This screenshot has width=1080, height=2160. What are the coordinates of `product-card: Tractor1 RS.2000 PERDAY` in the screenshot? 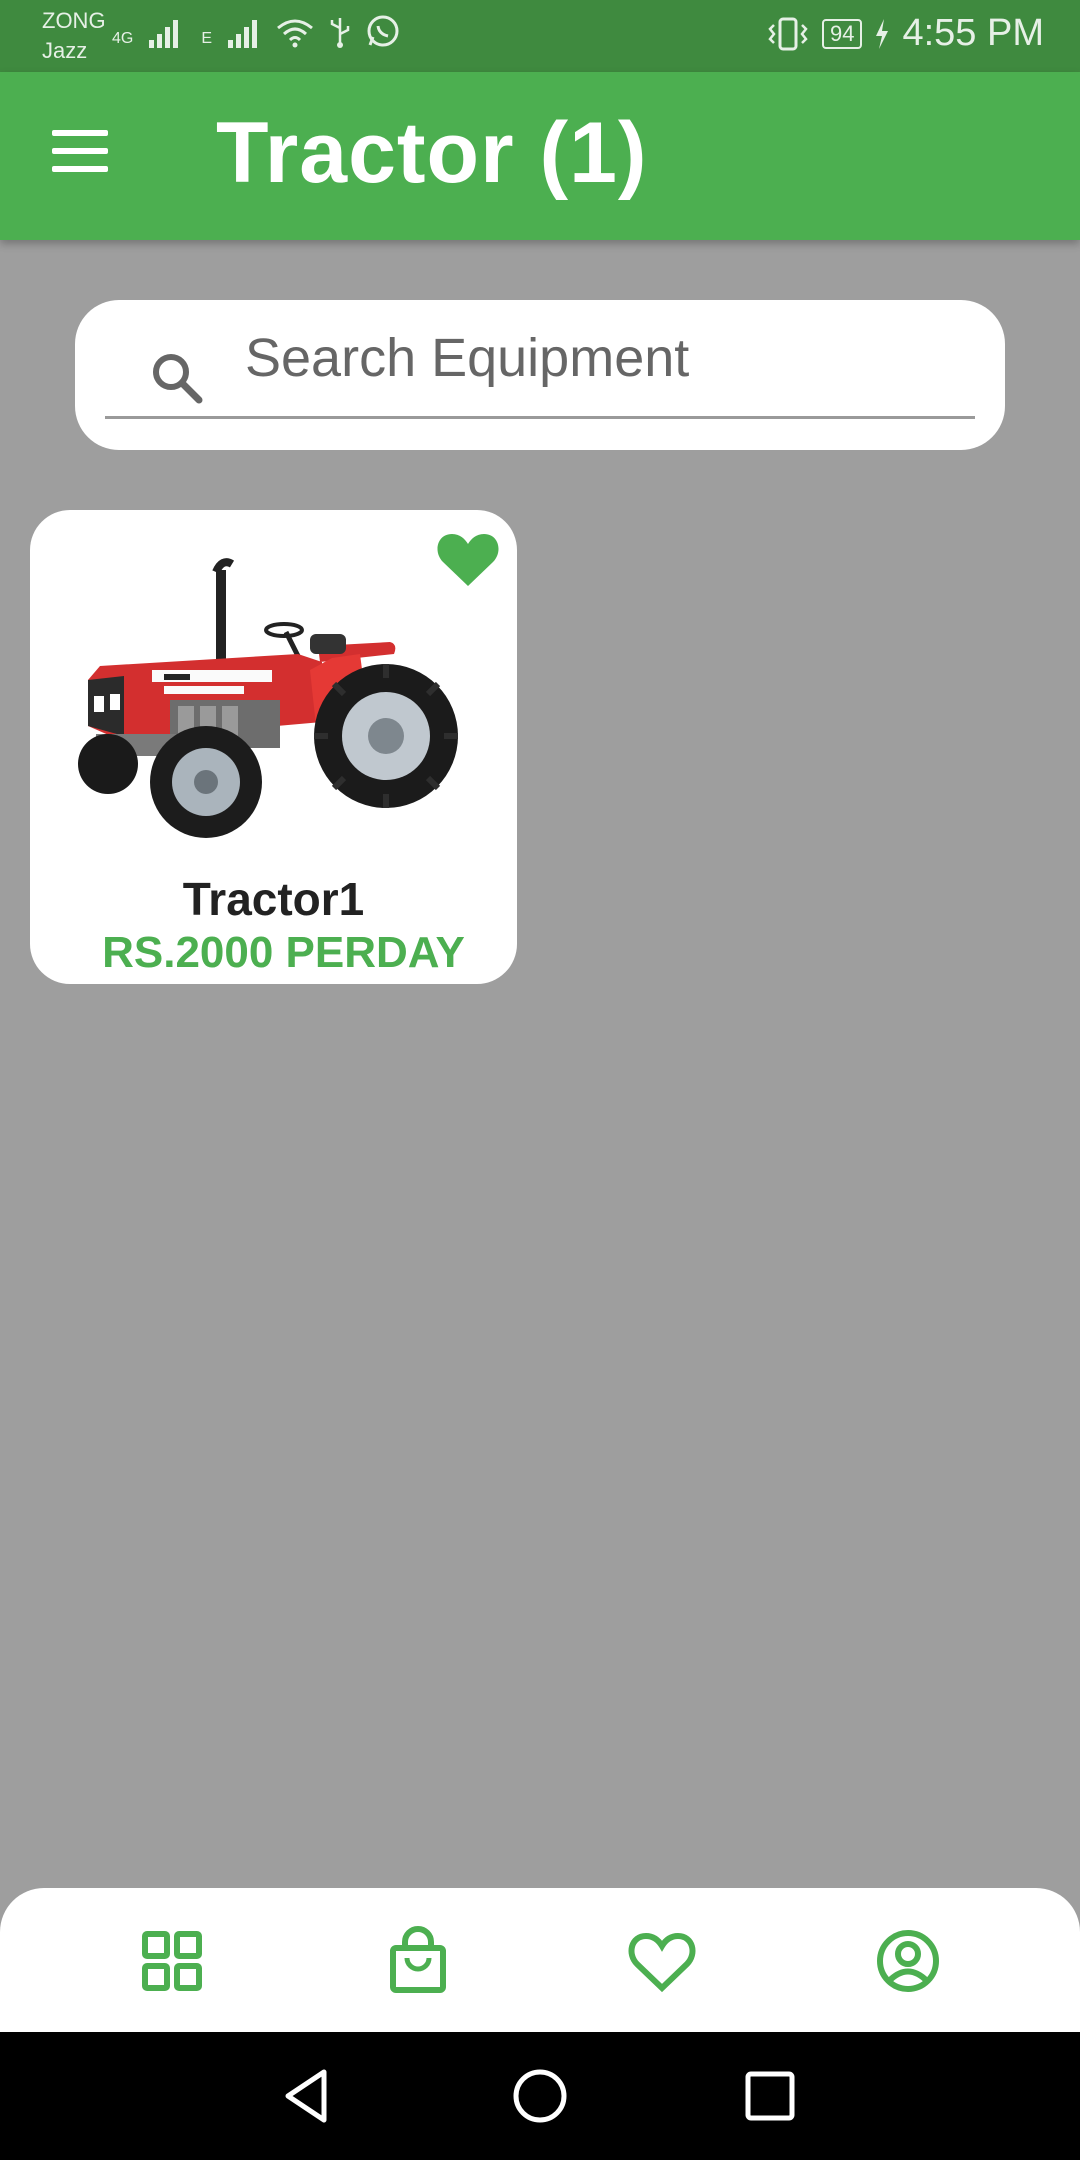 It's located at (273, 747).